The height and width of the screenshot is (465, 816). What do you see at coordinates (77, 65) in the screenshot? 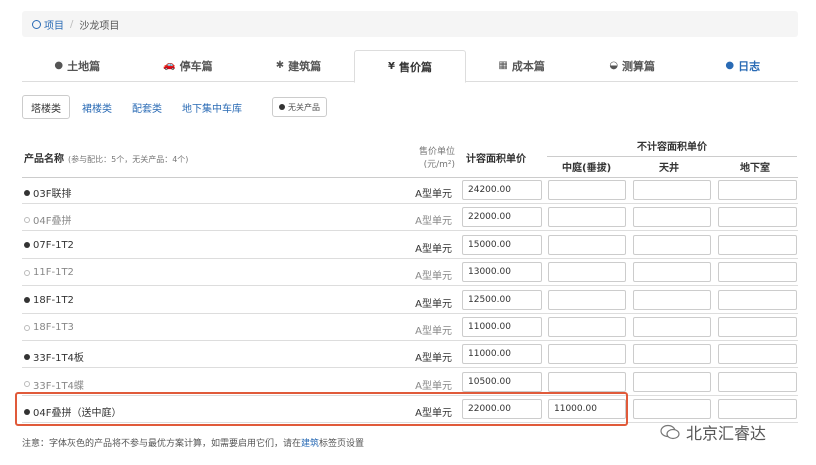
I see `tab-land: ● 土地篇` at bounding box center [77, 65].